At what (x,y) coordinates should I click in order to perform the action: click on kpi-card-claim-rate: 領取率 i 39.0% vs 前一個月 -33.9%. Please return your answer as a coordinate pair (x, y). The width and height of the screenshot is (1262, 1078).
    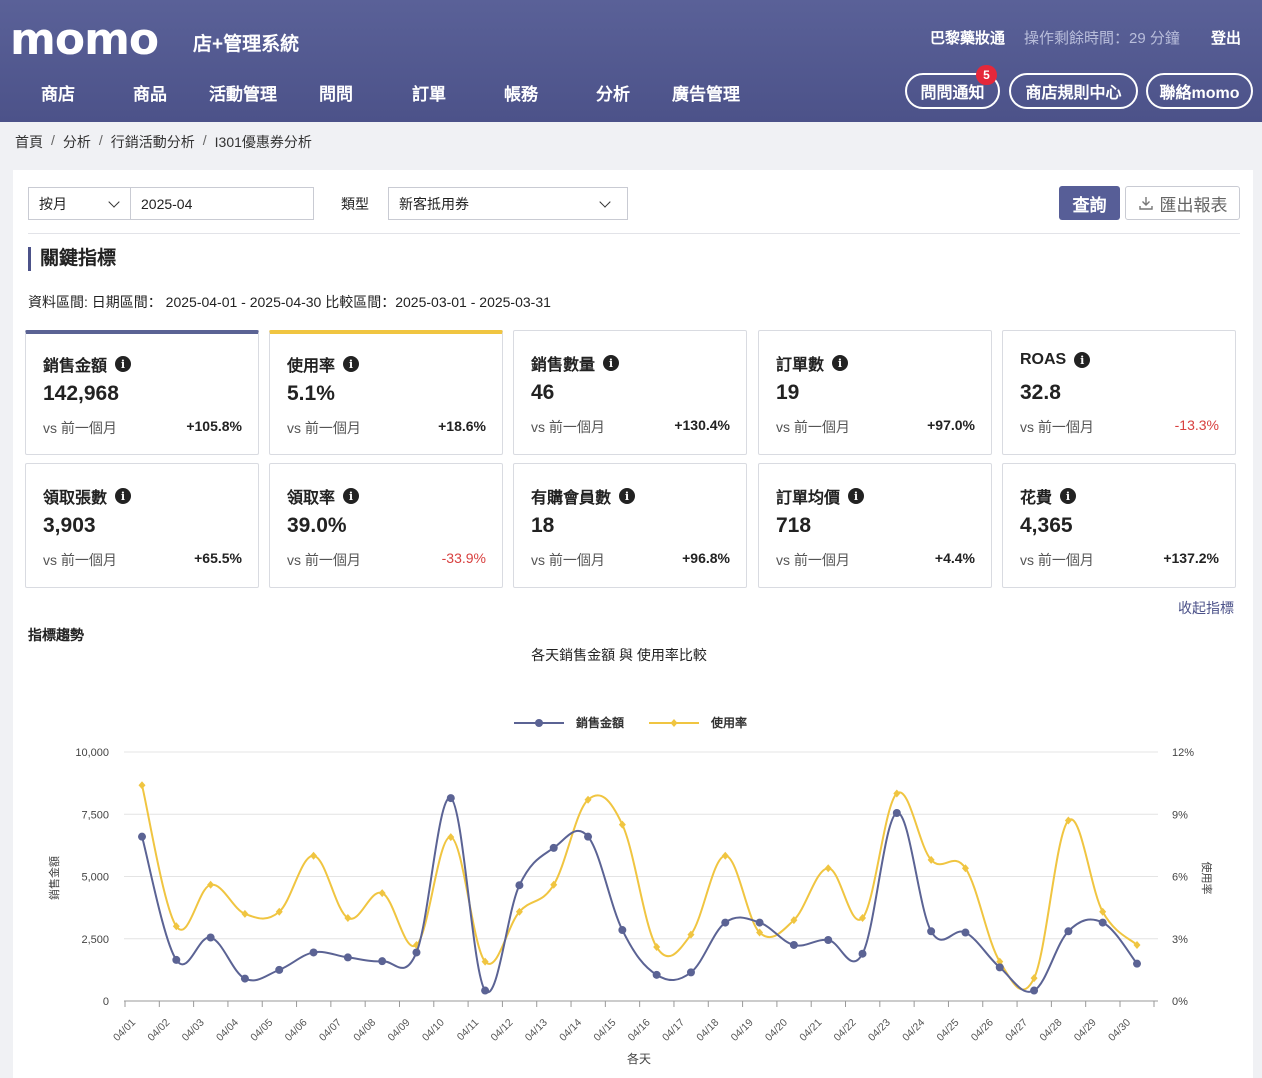
    Looking at the image, I should click on (386, 525).